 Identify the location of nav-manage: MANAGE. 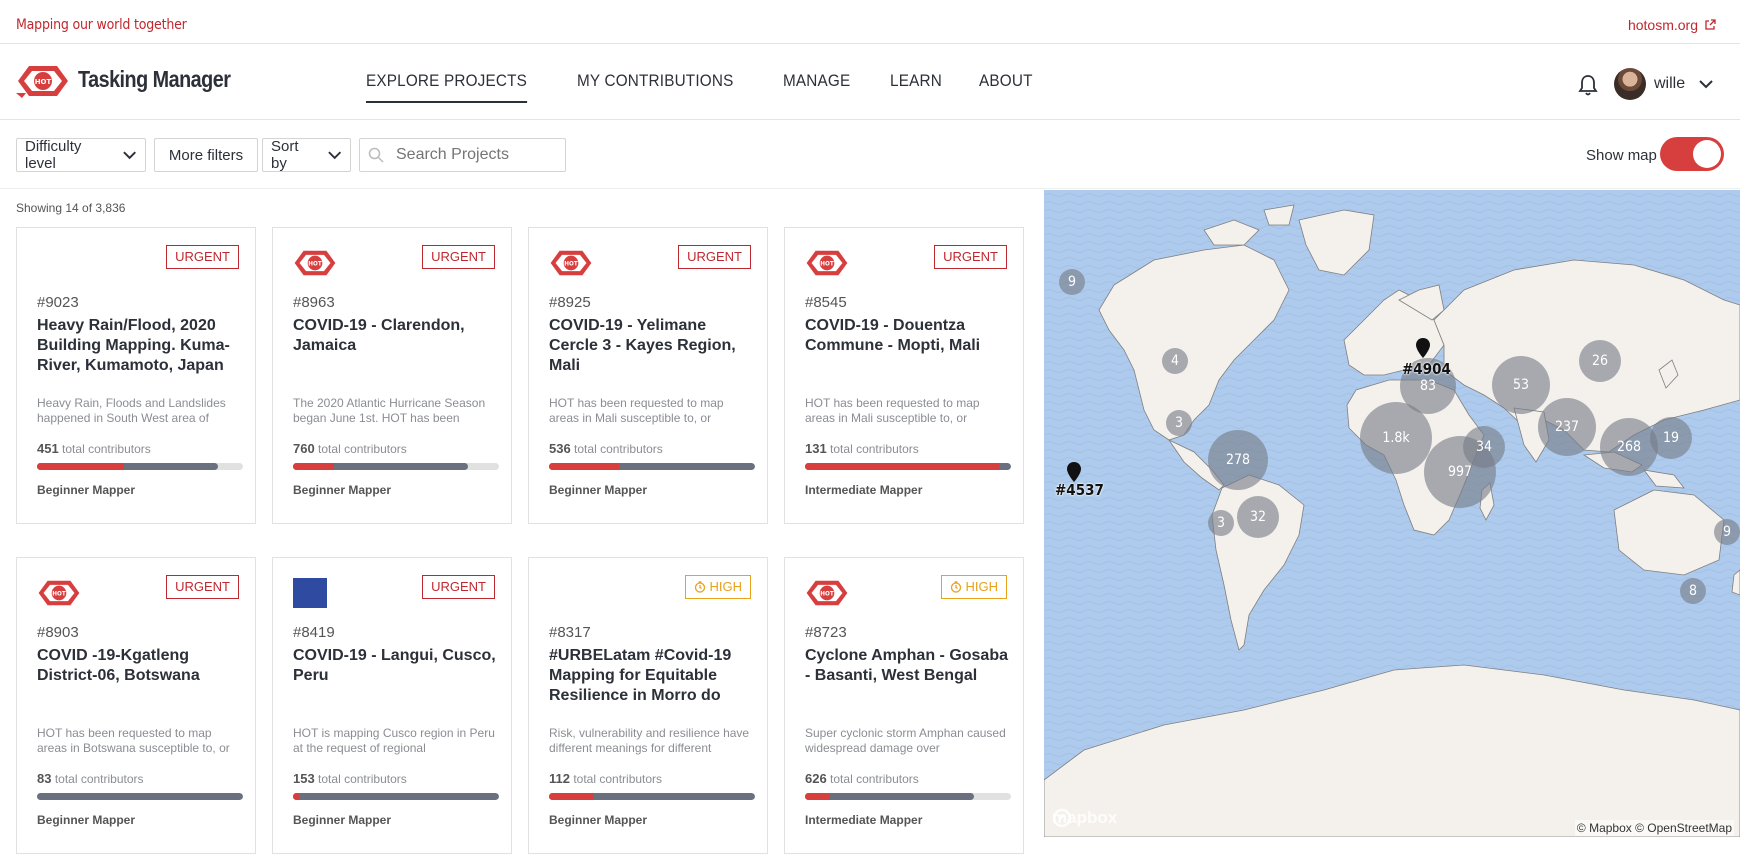
(816, 87).